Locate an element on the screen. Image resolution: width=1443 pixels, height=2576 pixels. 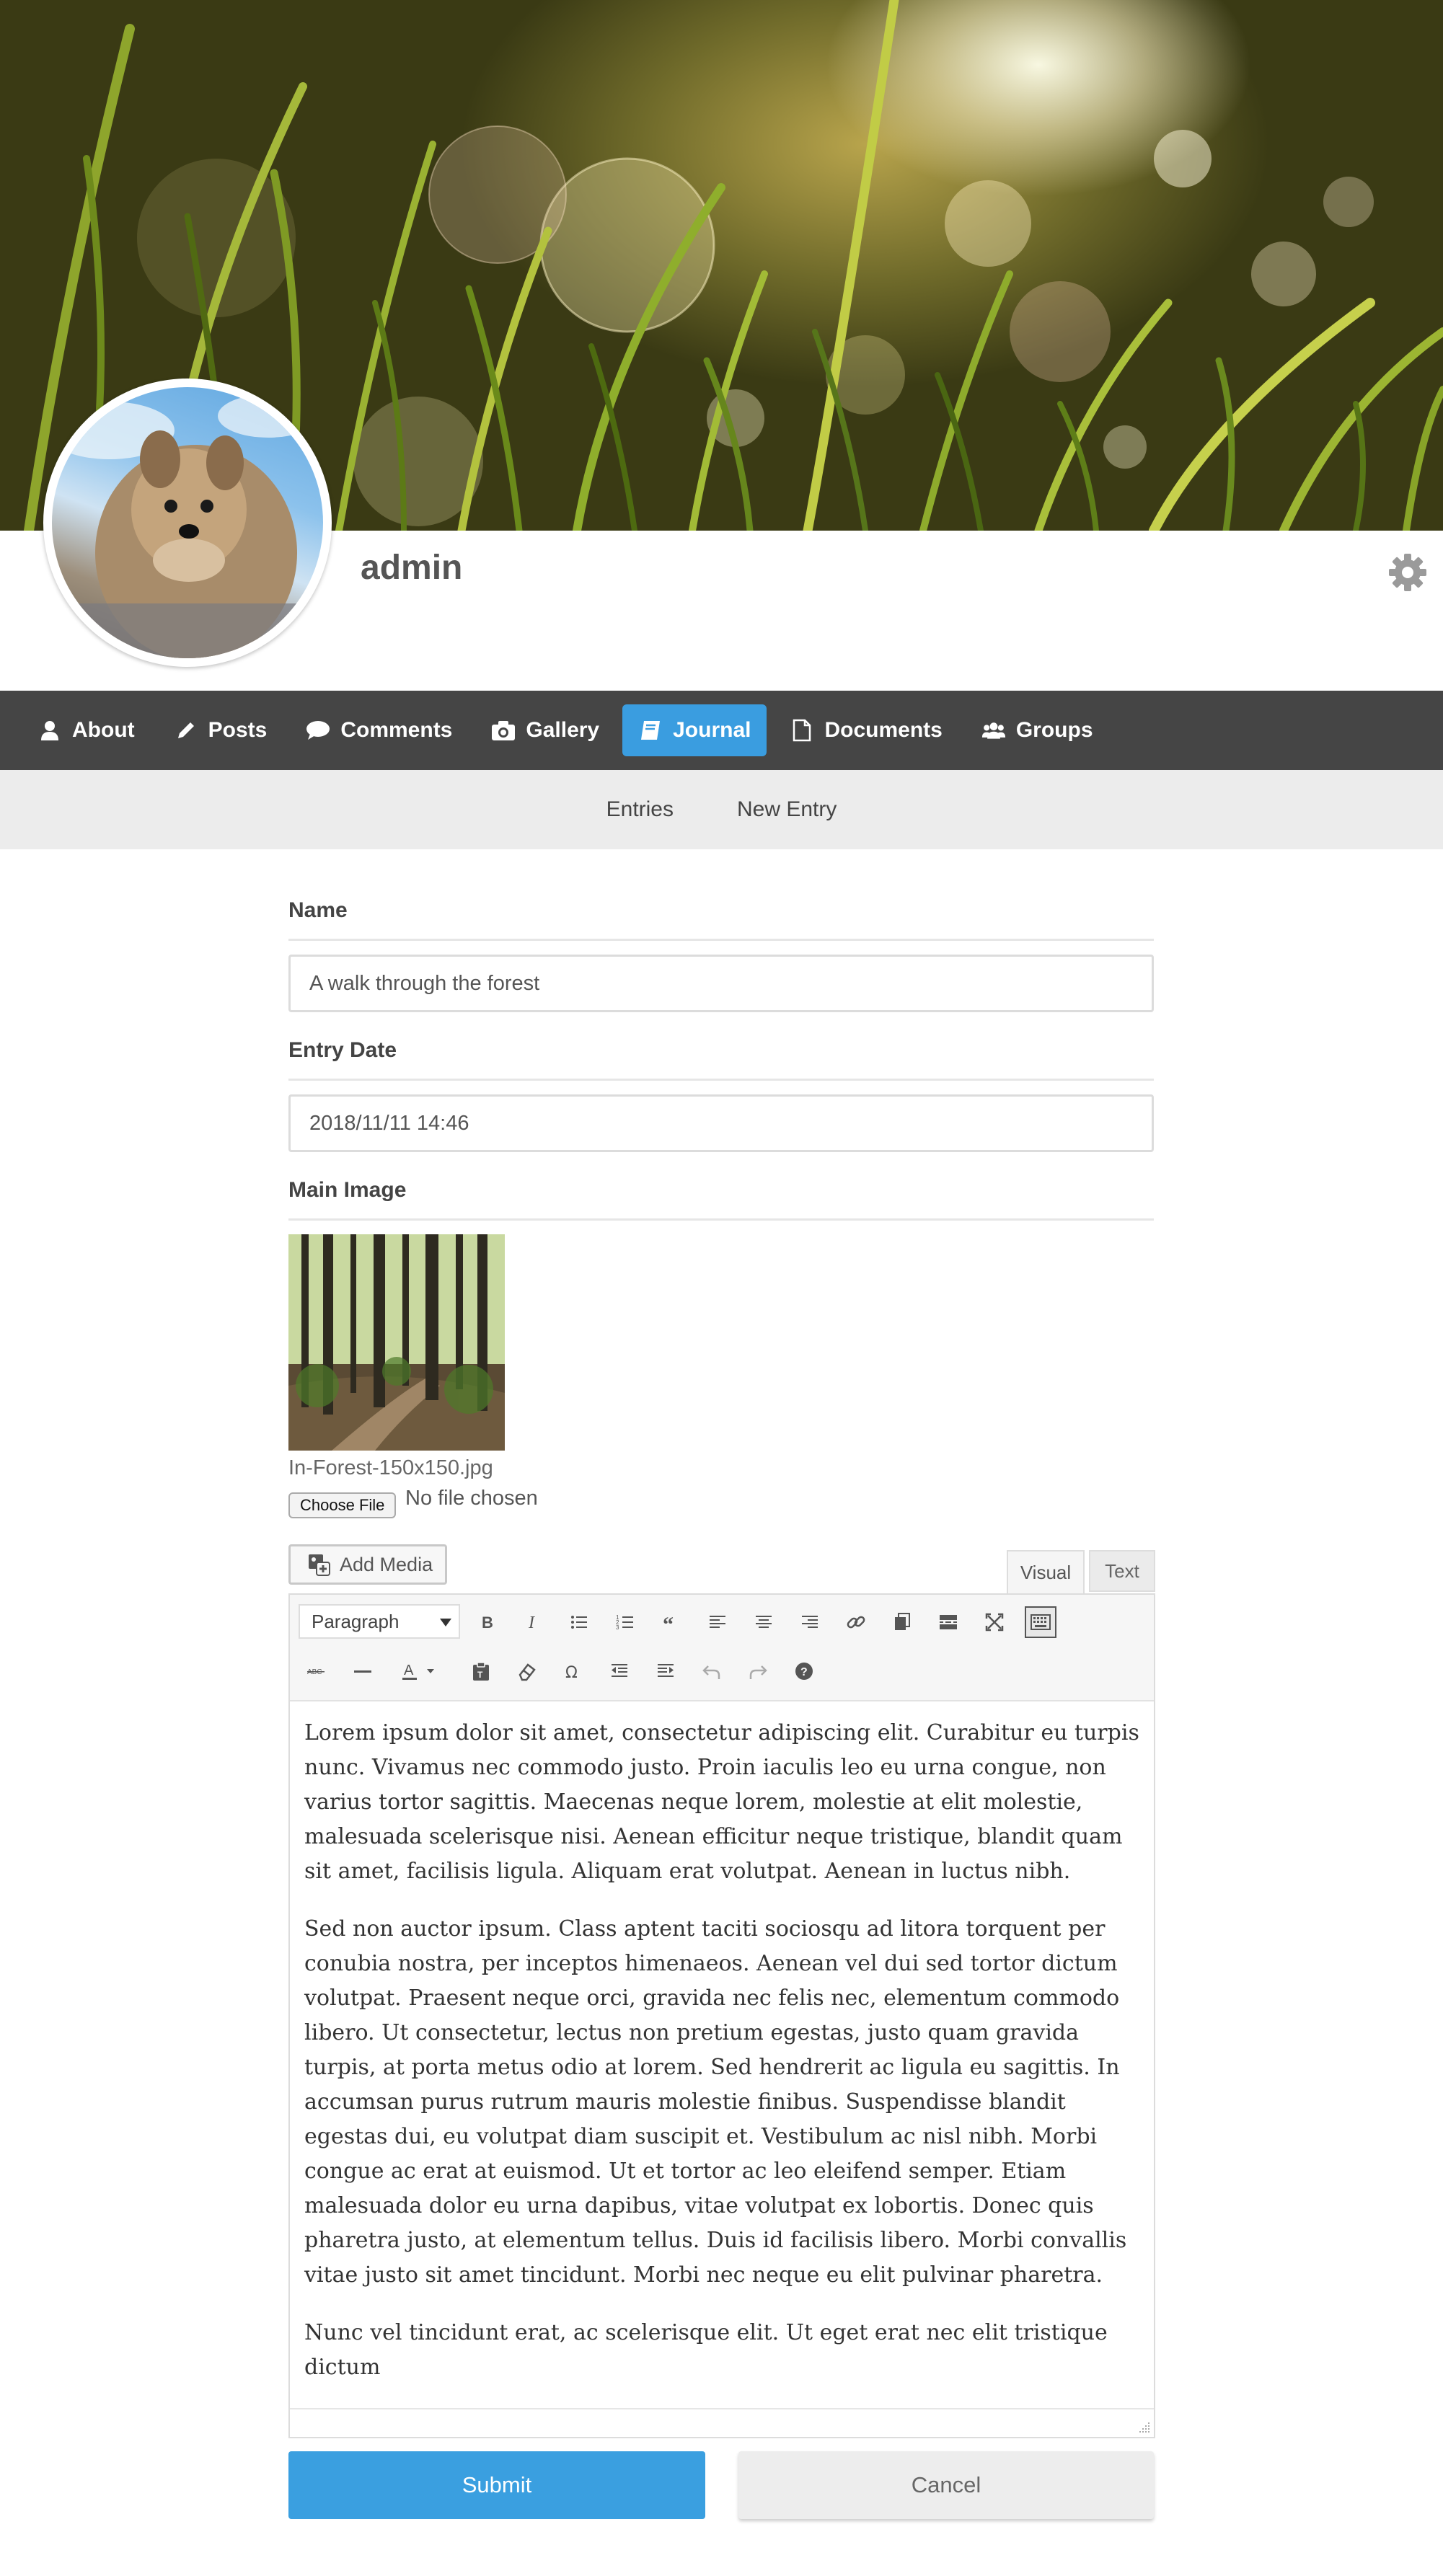
nav-item-label: Posts is located at coordinates (238, 730).